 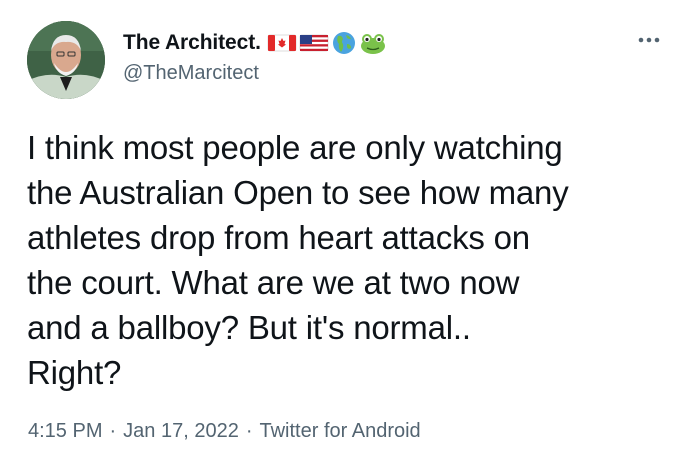 What do you see at coordinates (339, 431) in the screenshot?
I see `tweet-source: Twitter for Android` at bounding box center [339, 431].